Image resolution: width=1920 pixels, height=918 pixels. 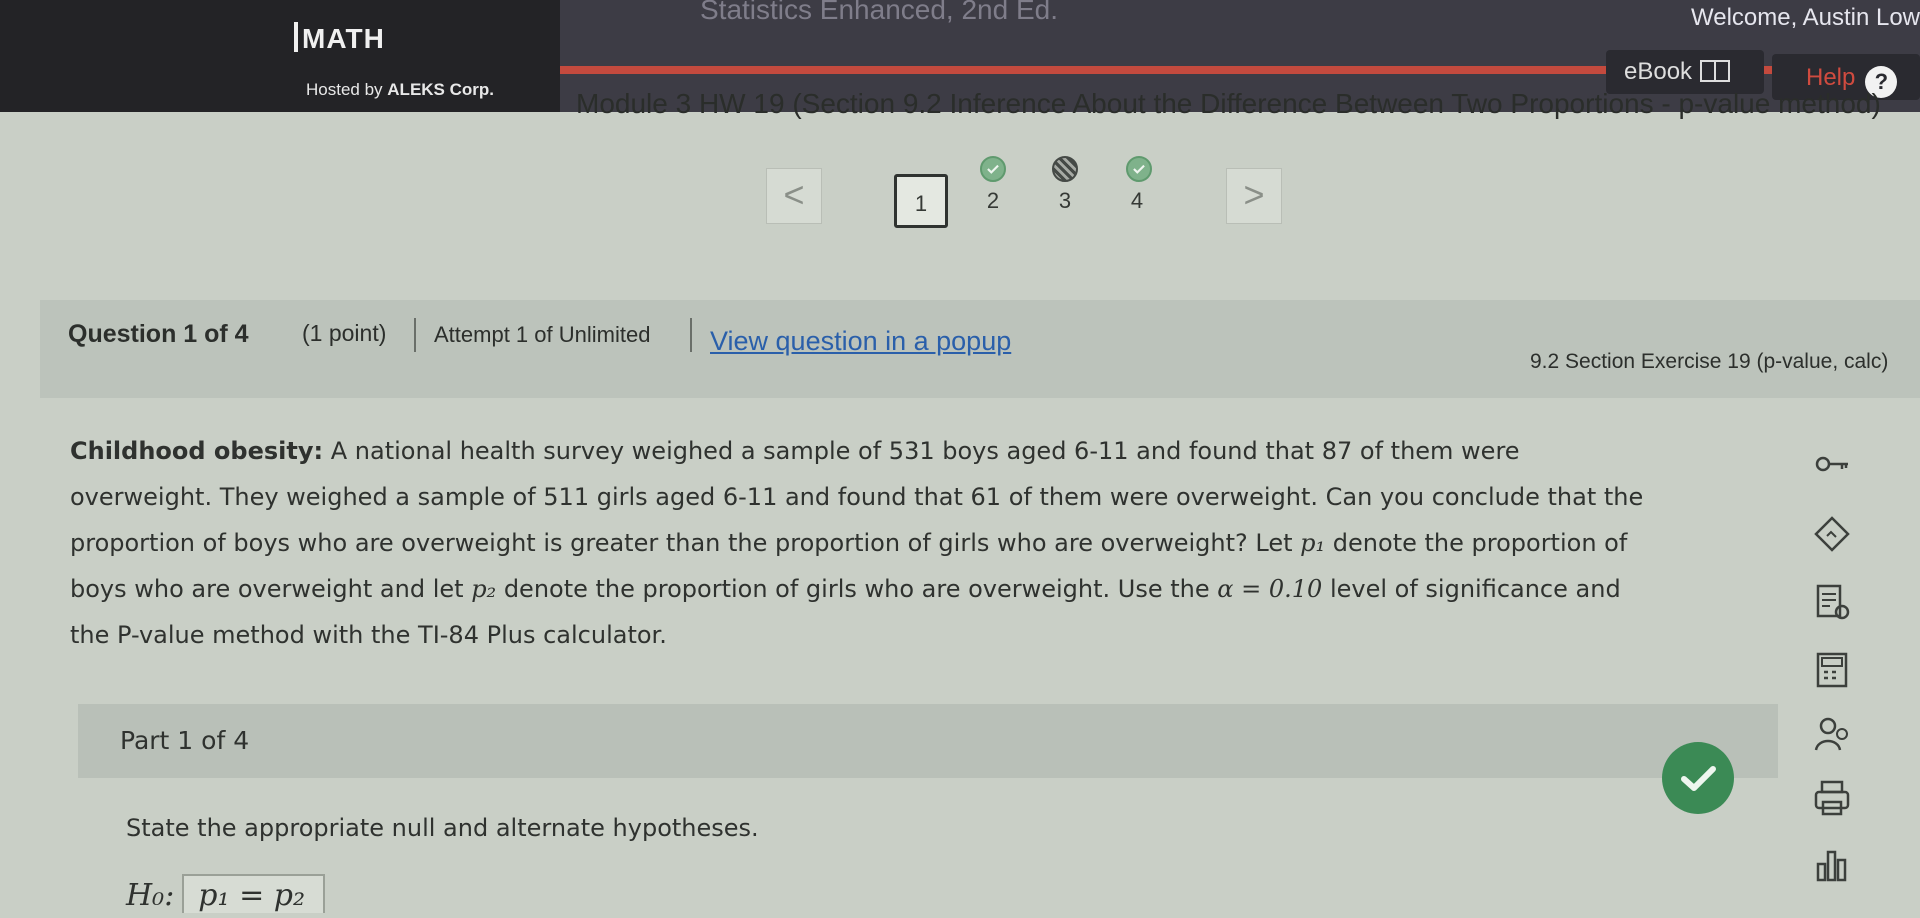 I want to click on course-title: Statistics Enhanced, 2nd Ed., so click(x=879, y=12).